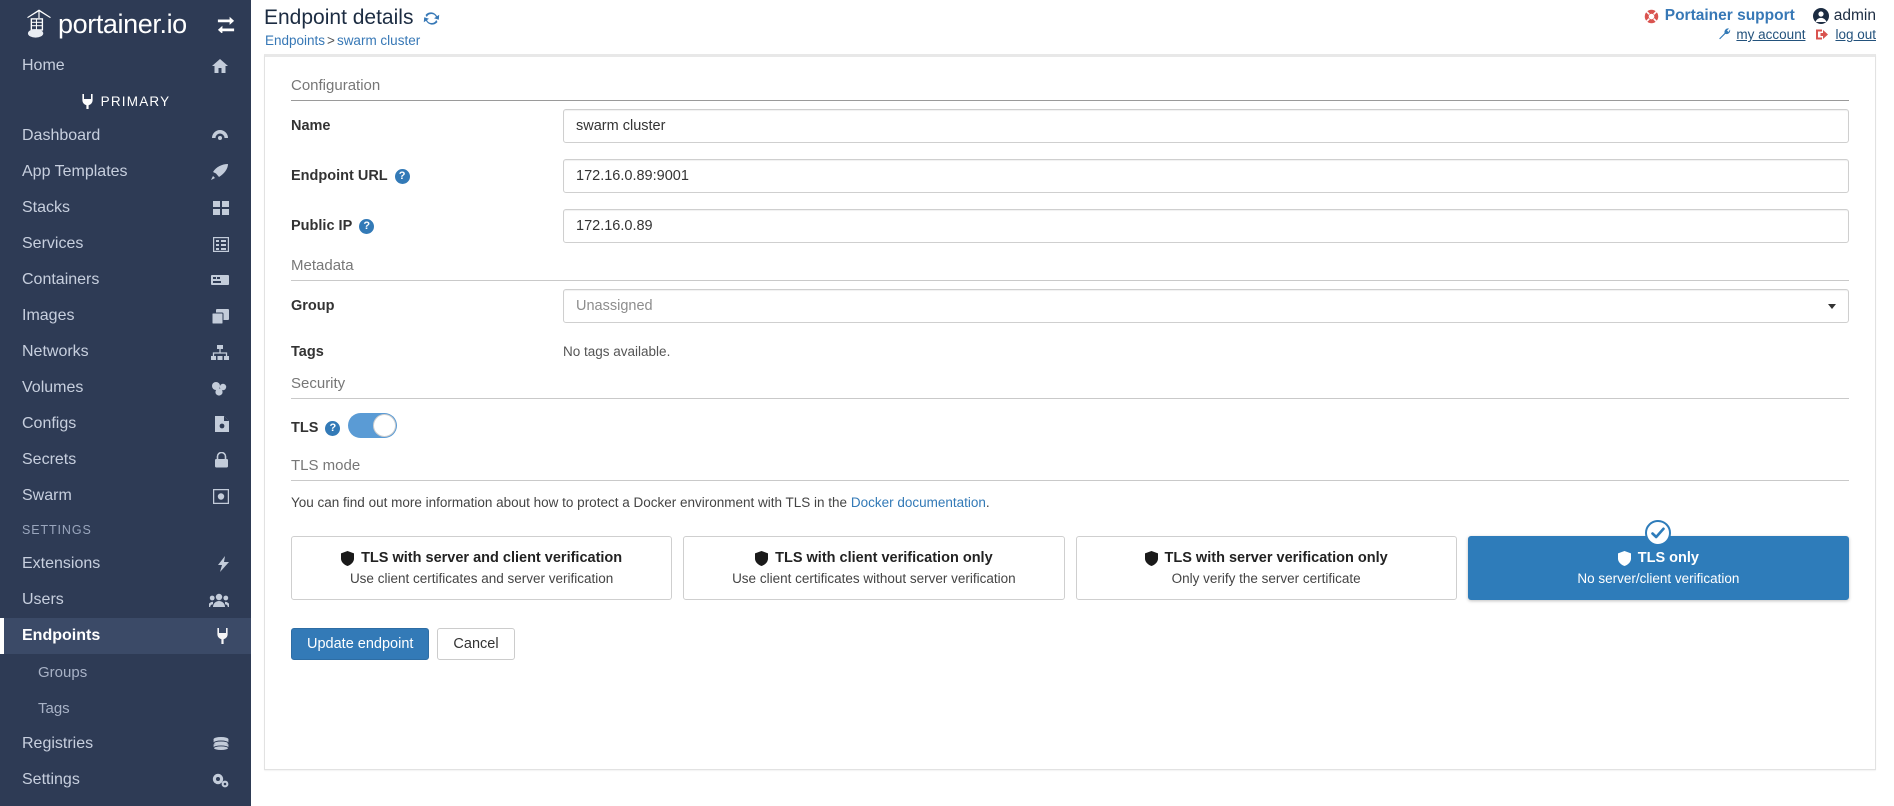  I want to click on field-row-name: Name, so click(1070, 126).